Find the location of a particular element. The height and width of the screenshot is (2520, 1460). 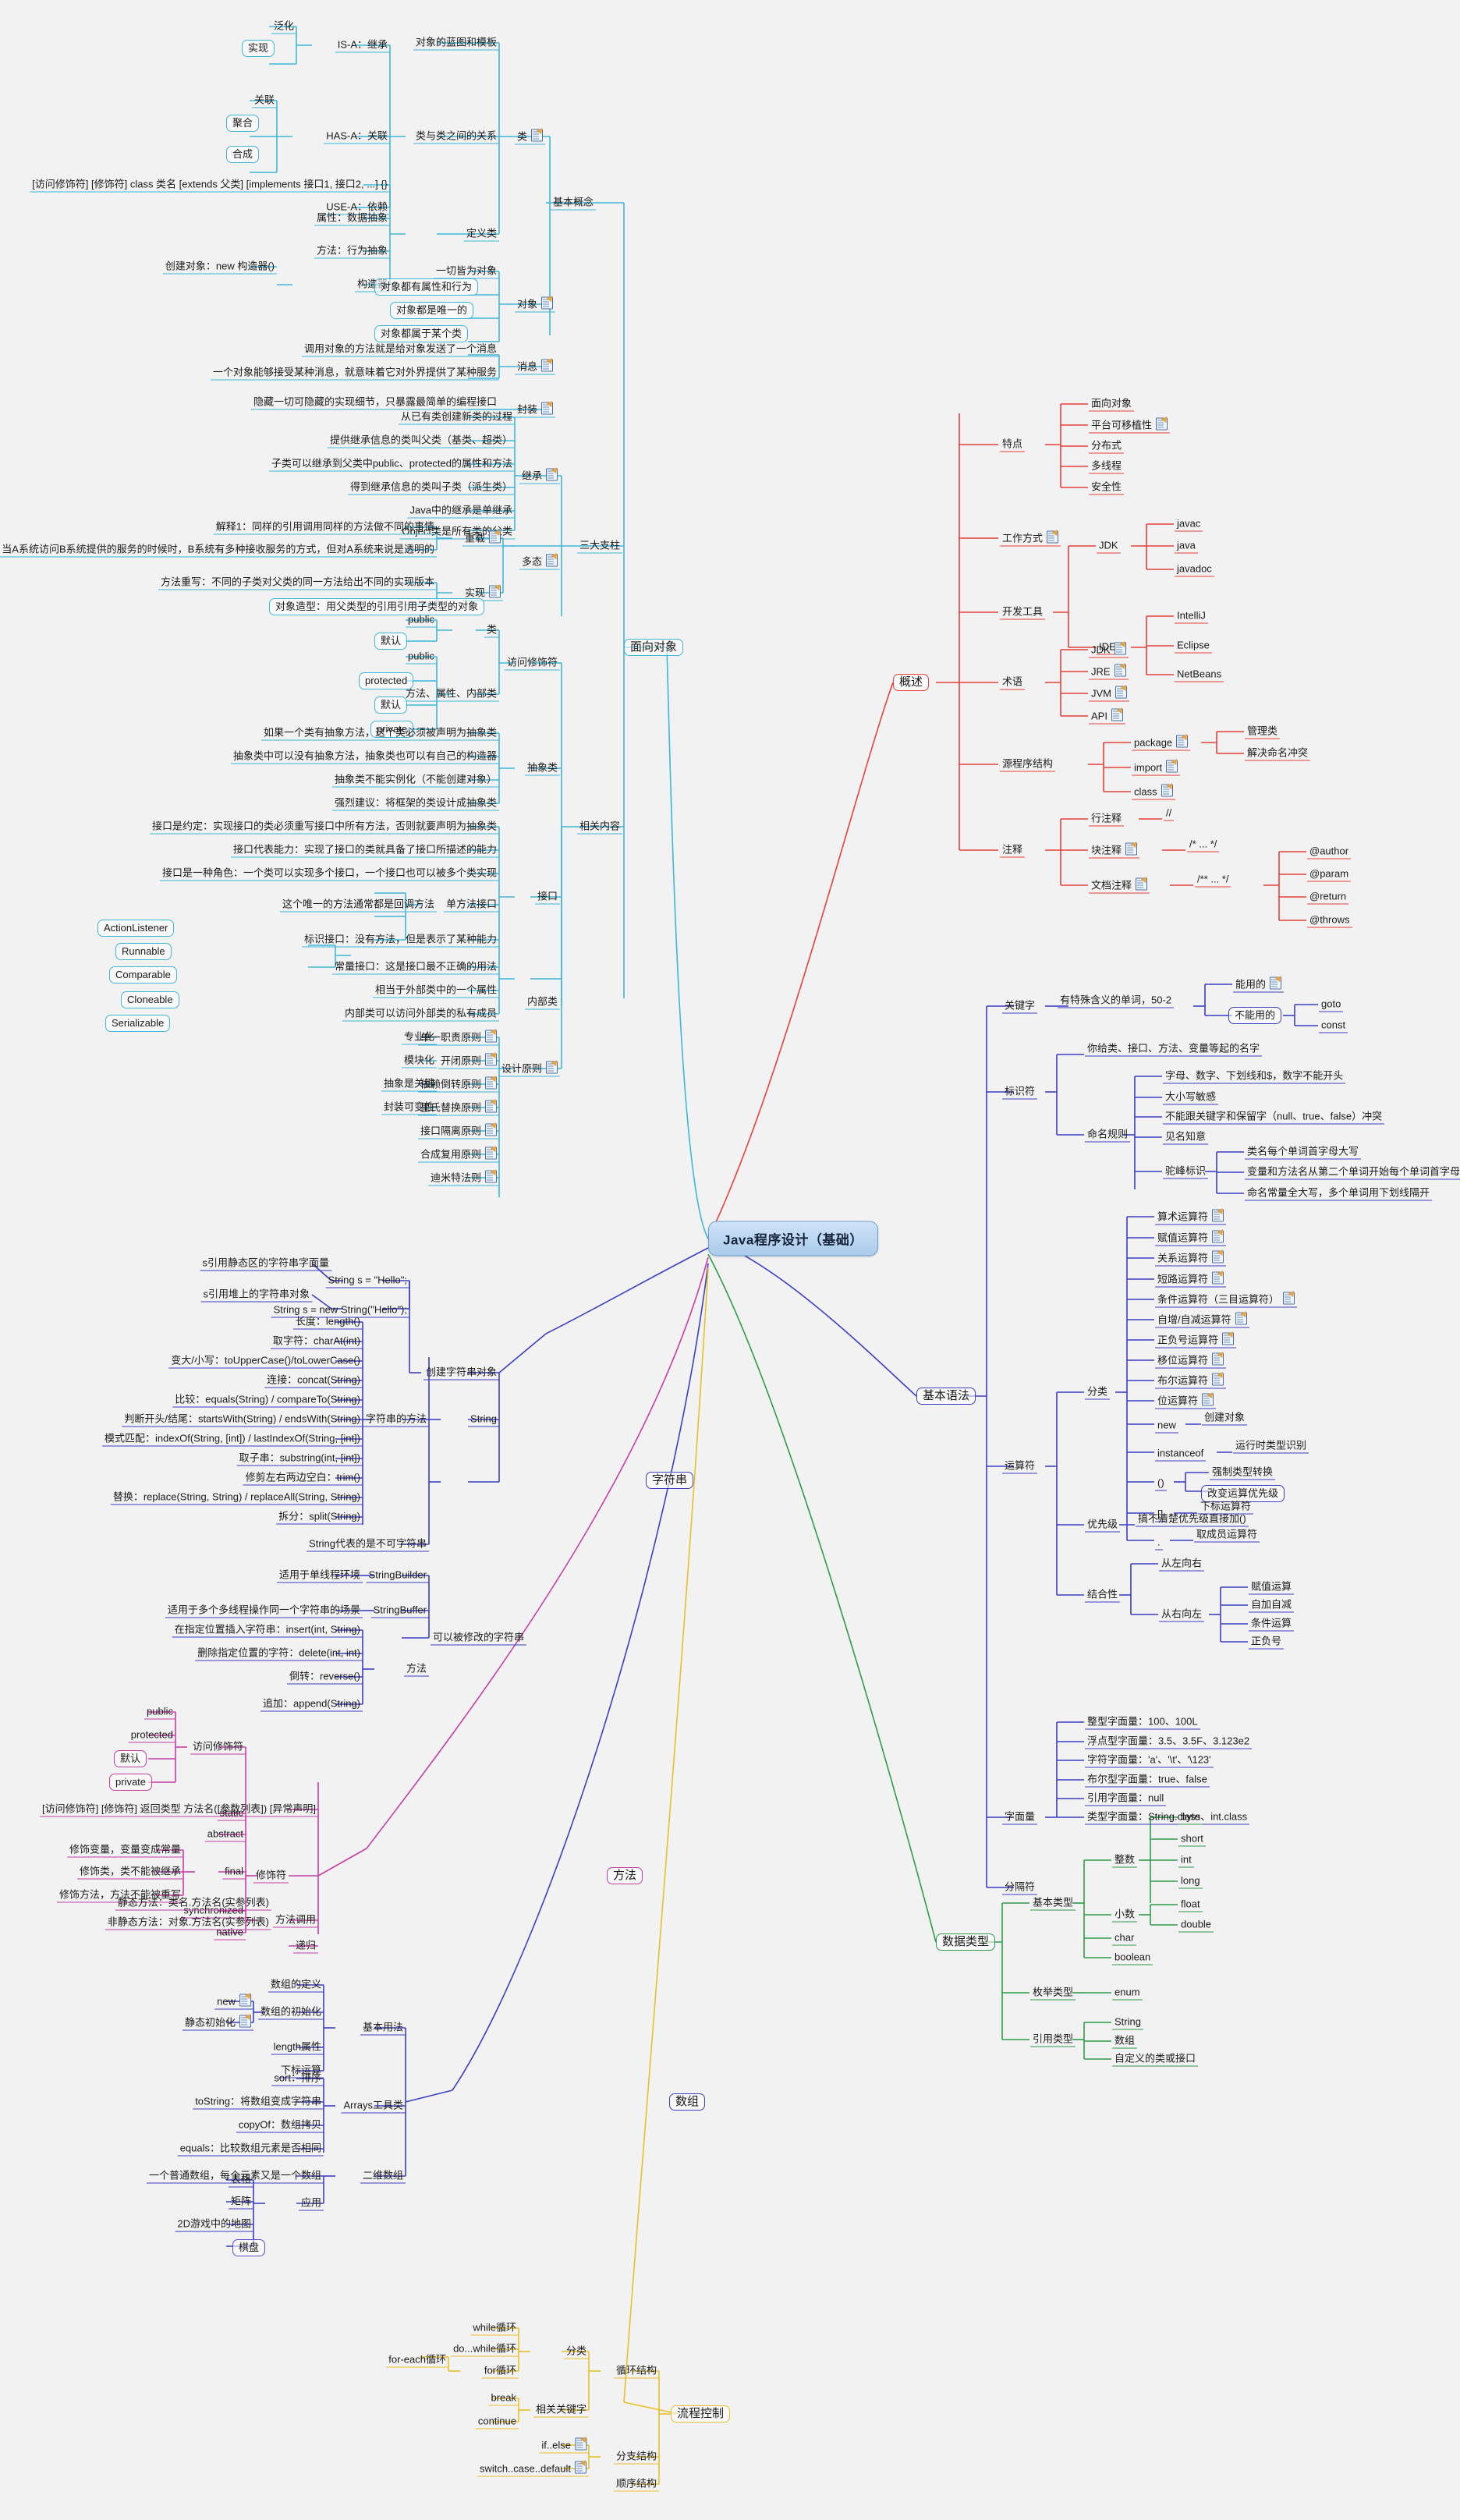

loop-category: 分类 is located at coordinates (576, 2352).